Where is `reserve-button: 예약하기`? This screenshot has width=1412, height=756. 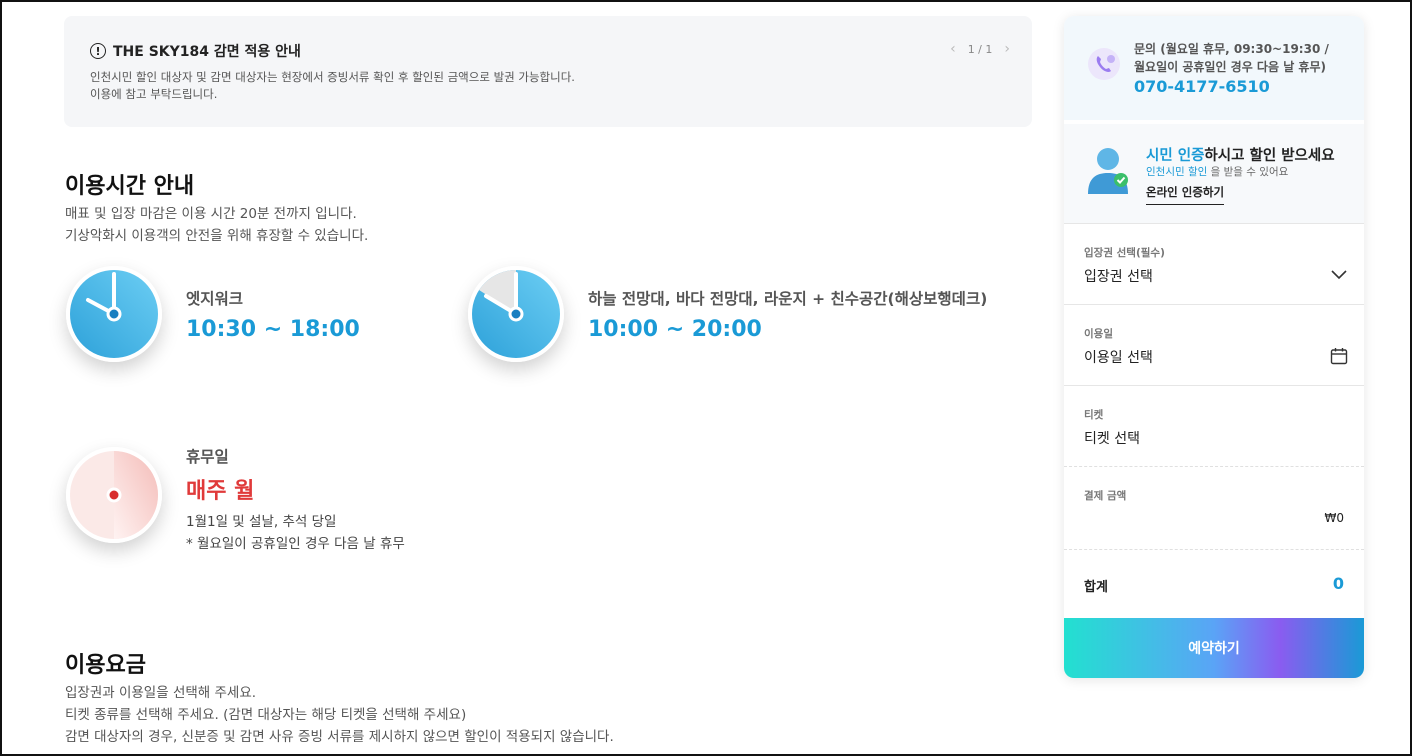 reserve-button: 예약하기 is located at coordinates (1214, 648).